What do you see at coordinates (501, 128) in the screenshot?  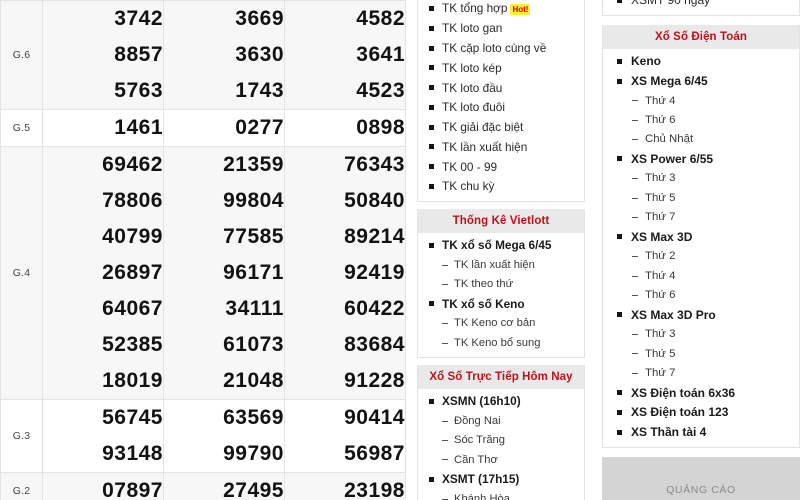 I see `menu-item-tk-gi-i-c-bi-t: TK giải đặc biệt` at bounding box center [501, 128].